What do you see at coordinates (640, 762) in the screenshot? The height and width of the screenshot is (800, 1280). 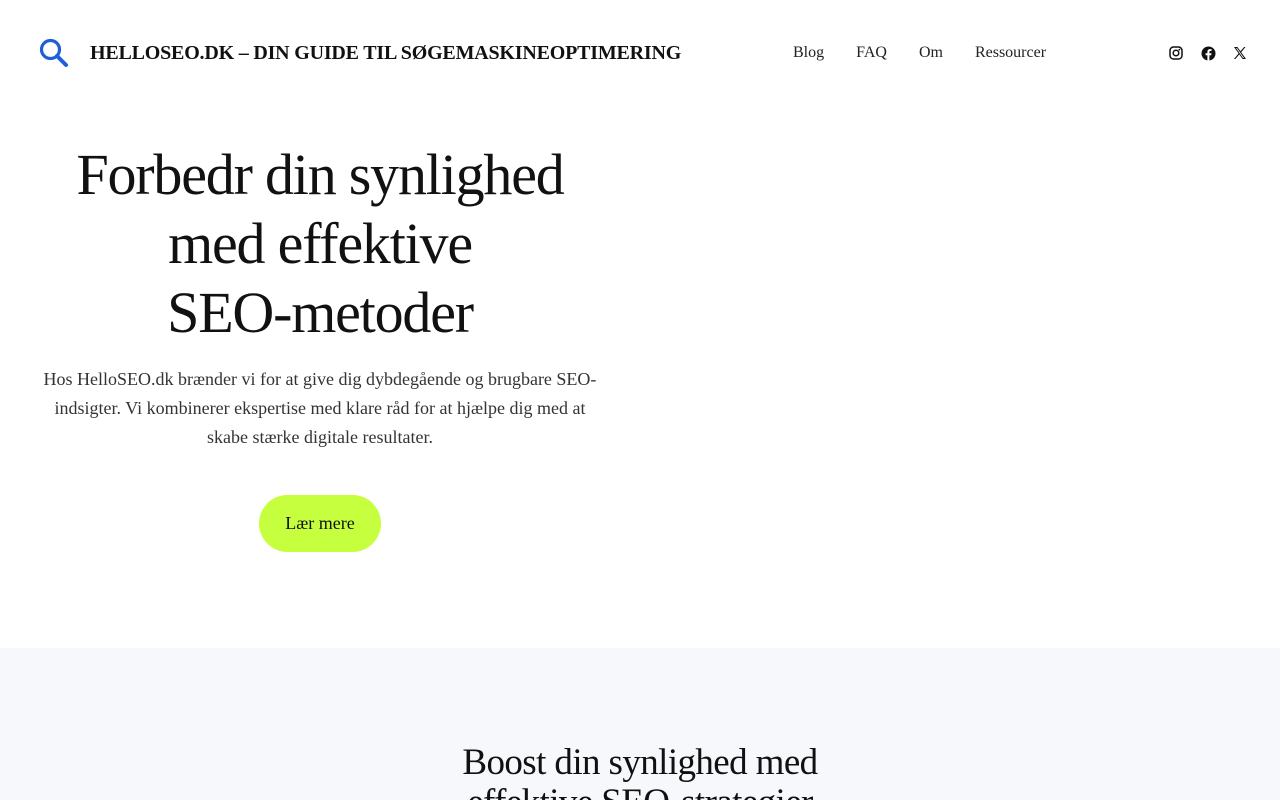 I see `section-heading-line: Boost din synlighed med` at bounding box center [640, 762].